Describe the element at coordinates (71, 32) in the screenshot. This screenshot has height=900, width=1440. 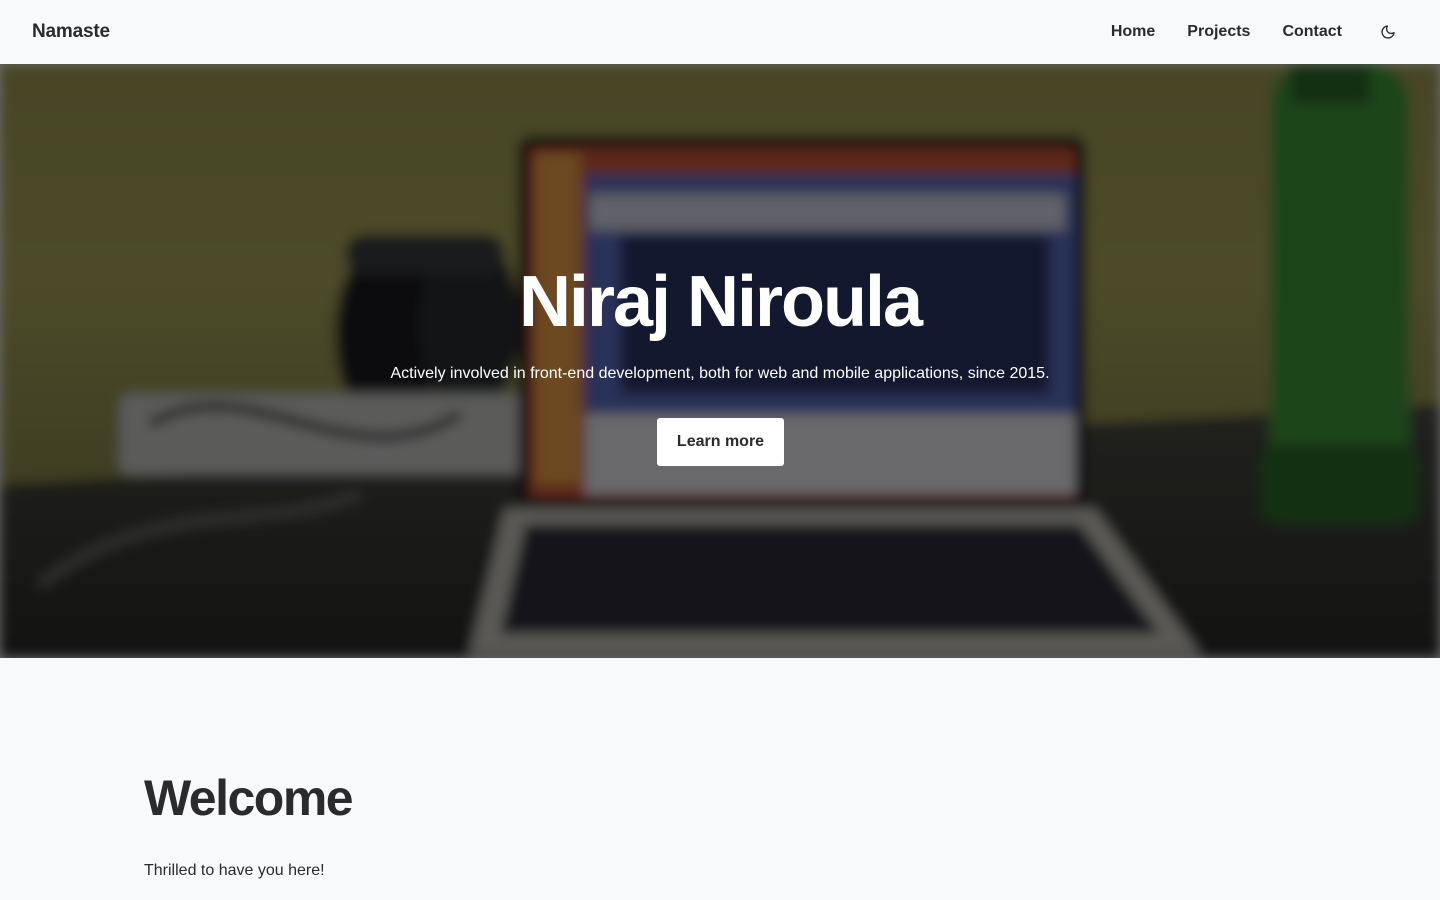
I see `brand-logo-link: Namaste` at that location.